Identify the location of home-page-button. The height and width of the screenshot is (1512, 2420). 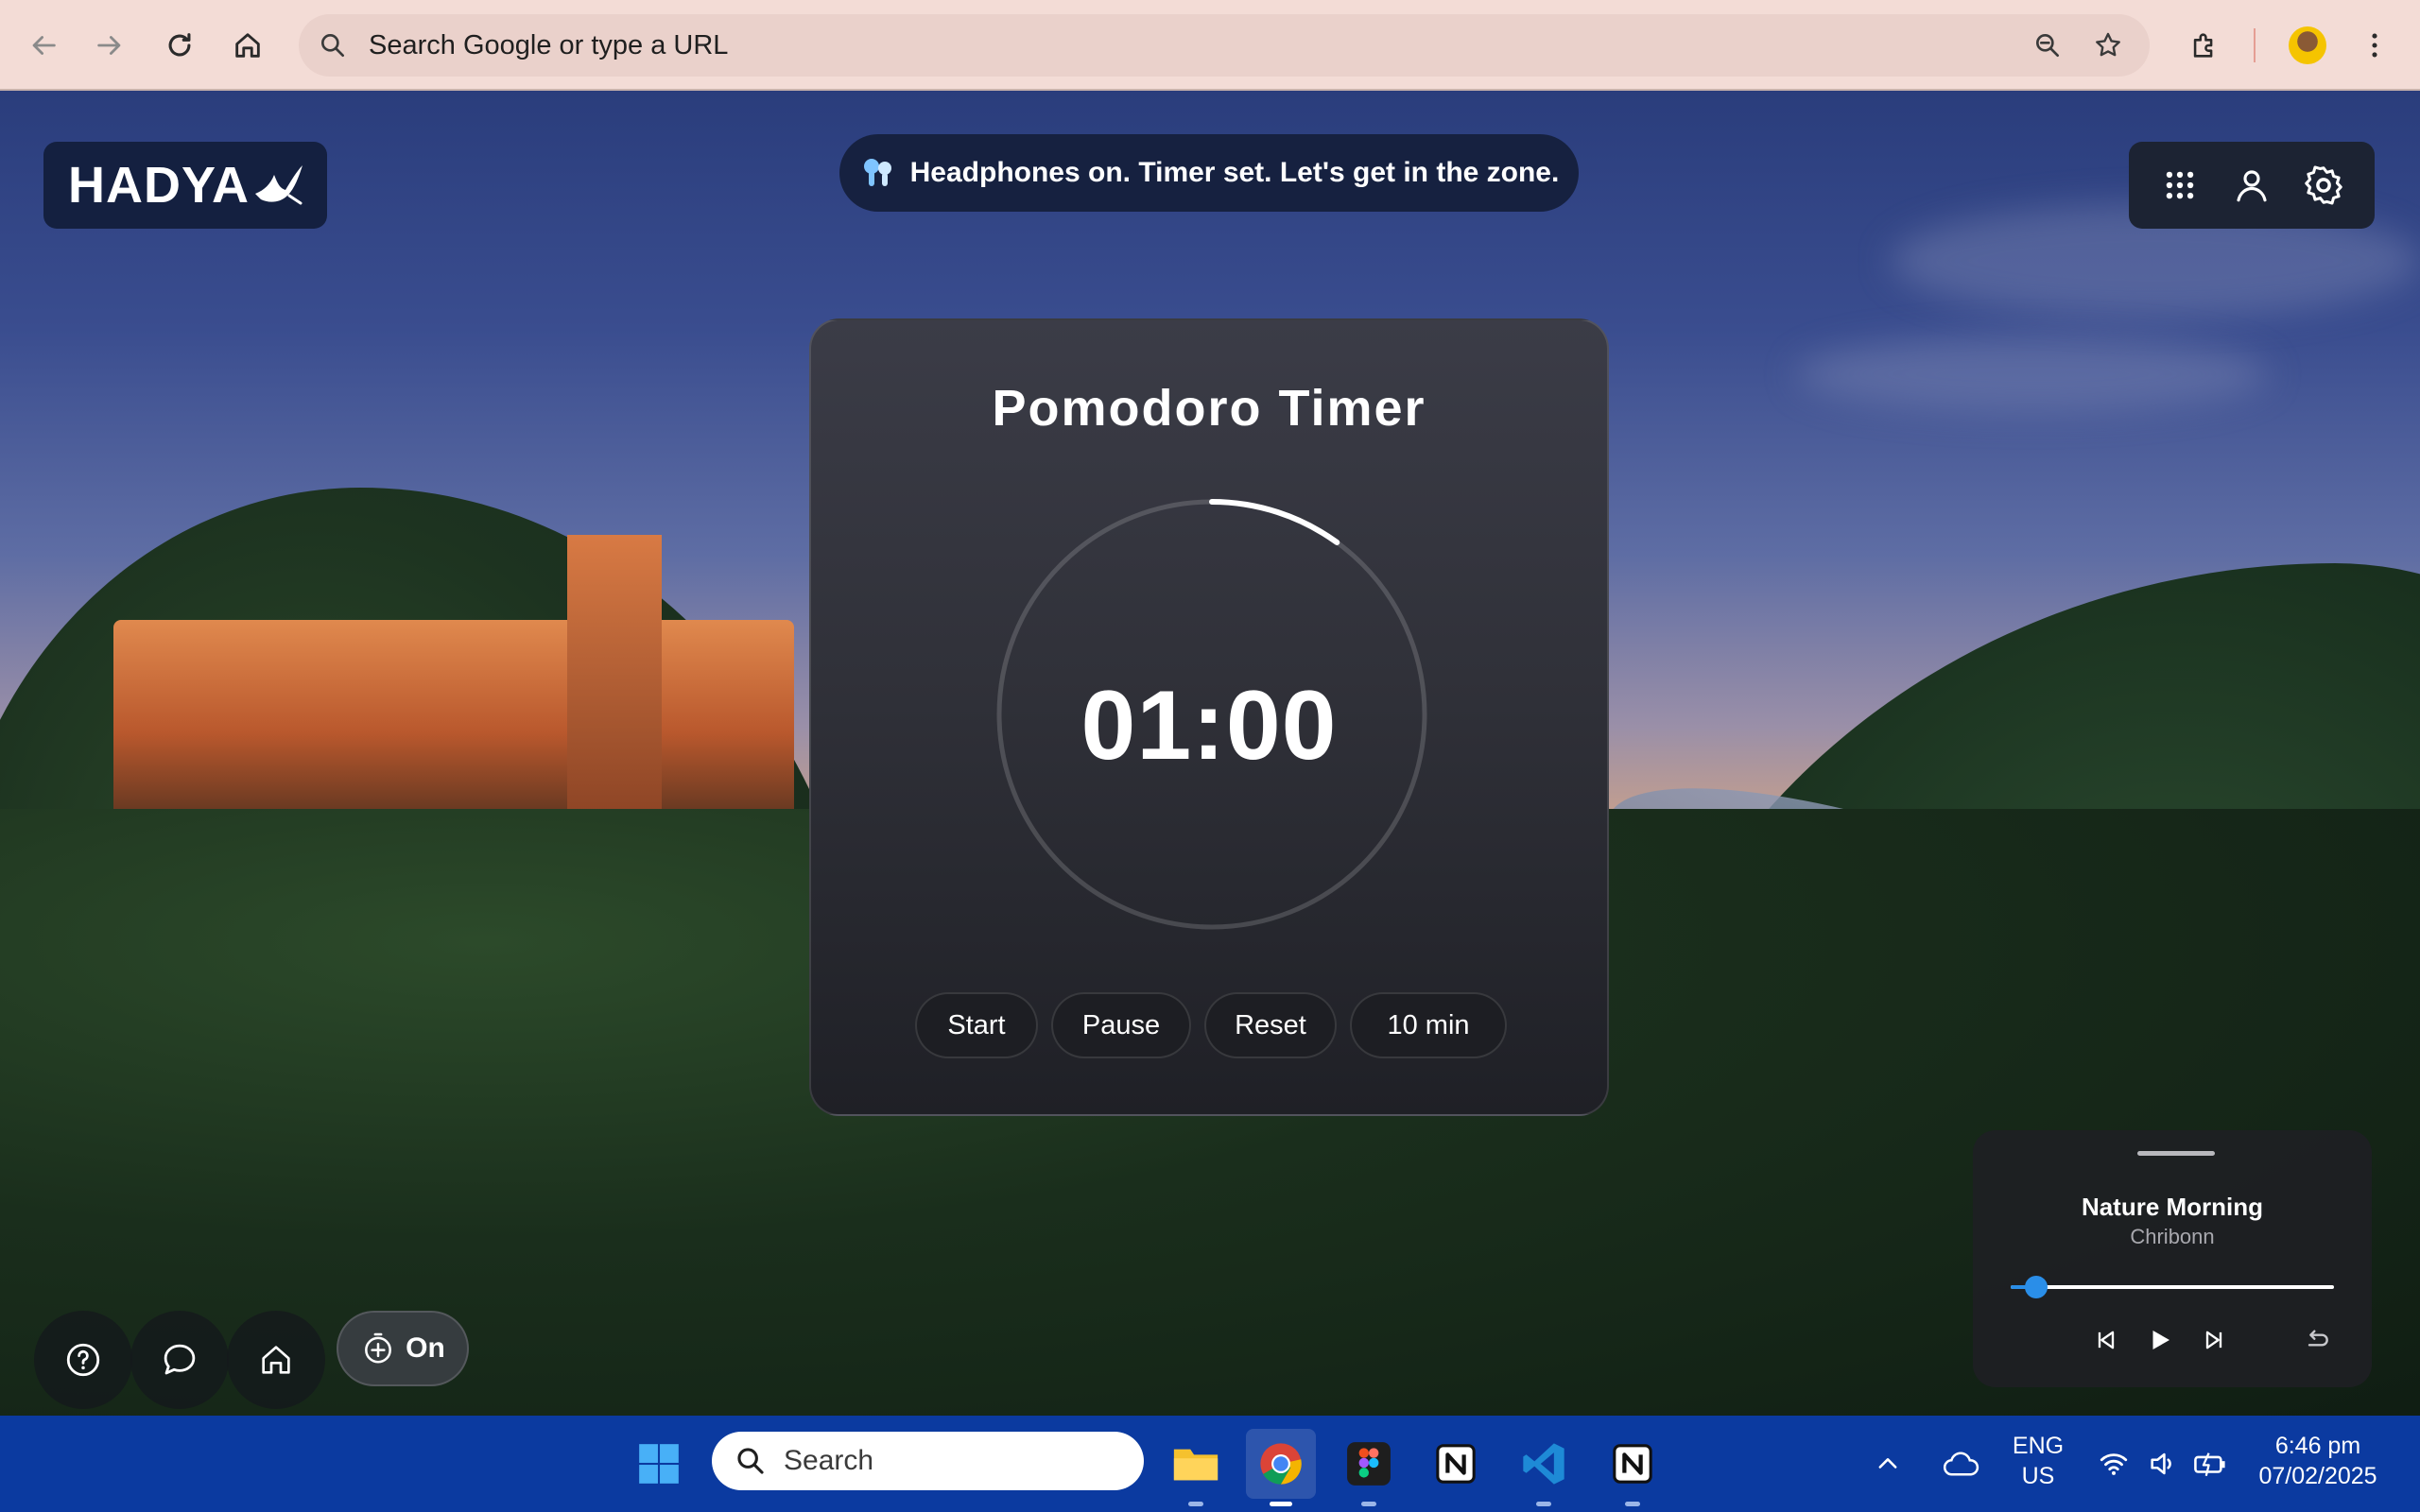
(276, 1360).